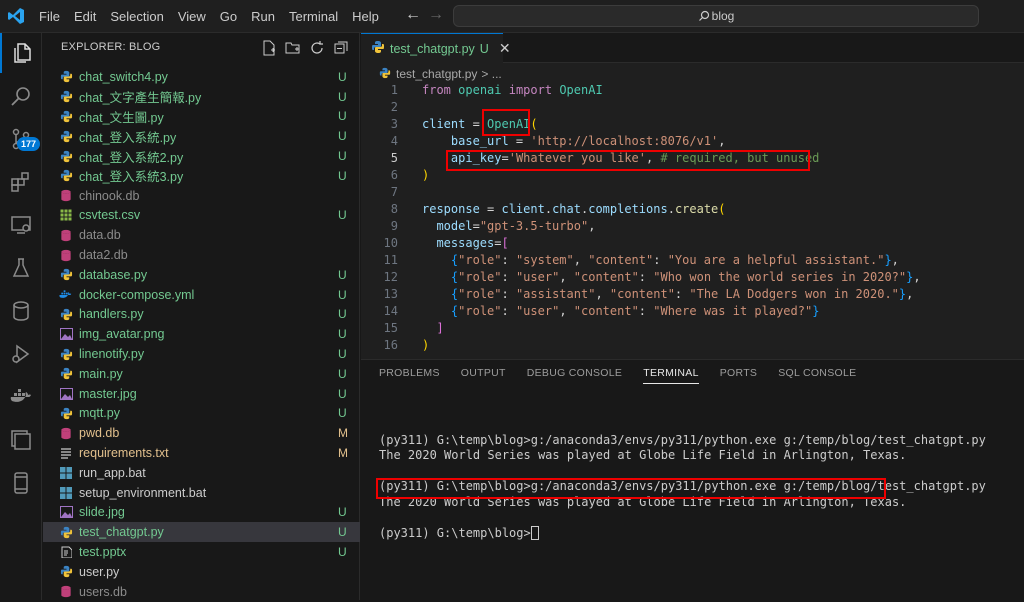 This screenshot has width=1024, height=602. I want to click on tab-test-chatgpt: test_chatgpt.py U ✕, so click(436, 48).